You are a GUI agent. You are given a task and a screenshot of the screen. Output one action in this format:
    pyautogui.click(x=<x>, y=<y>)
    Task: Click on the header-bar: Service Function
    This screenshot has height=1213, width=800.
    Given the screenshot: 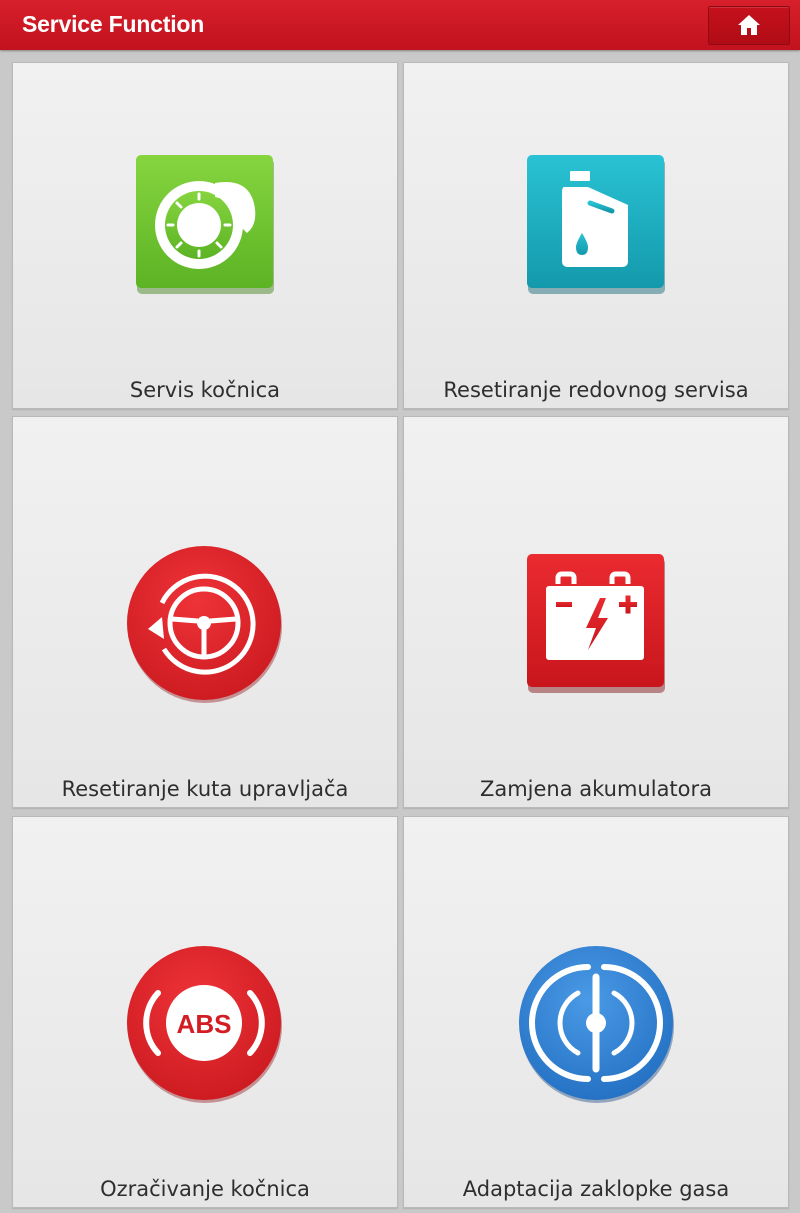 What is the action you would take?
    pyautogui.click(x=400, y=25)
    